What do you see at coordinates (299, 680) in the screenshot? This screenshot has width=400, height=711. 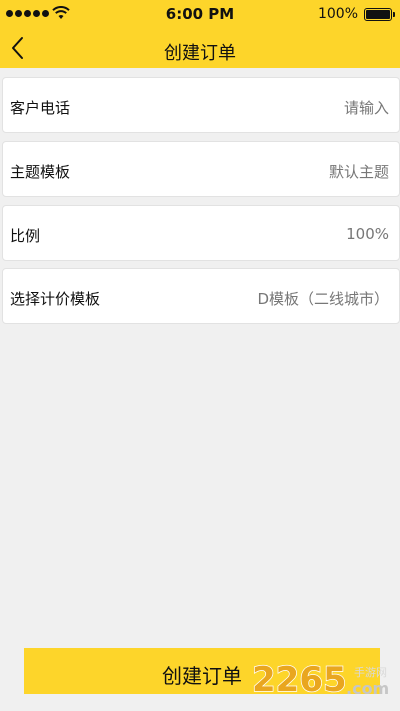 I see `watermark-brand: 2265` at bounding box center [299, 680].